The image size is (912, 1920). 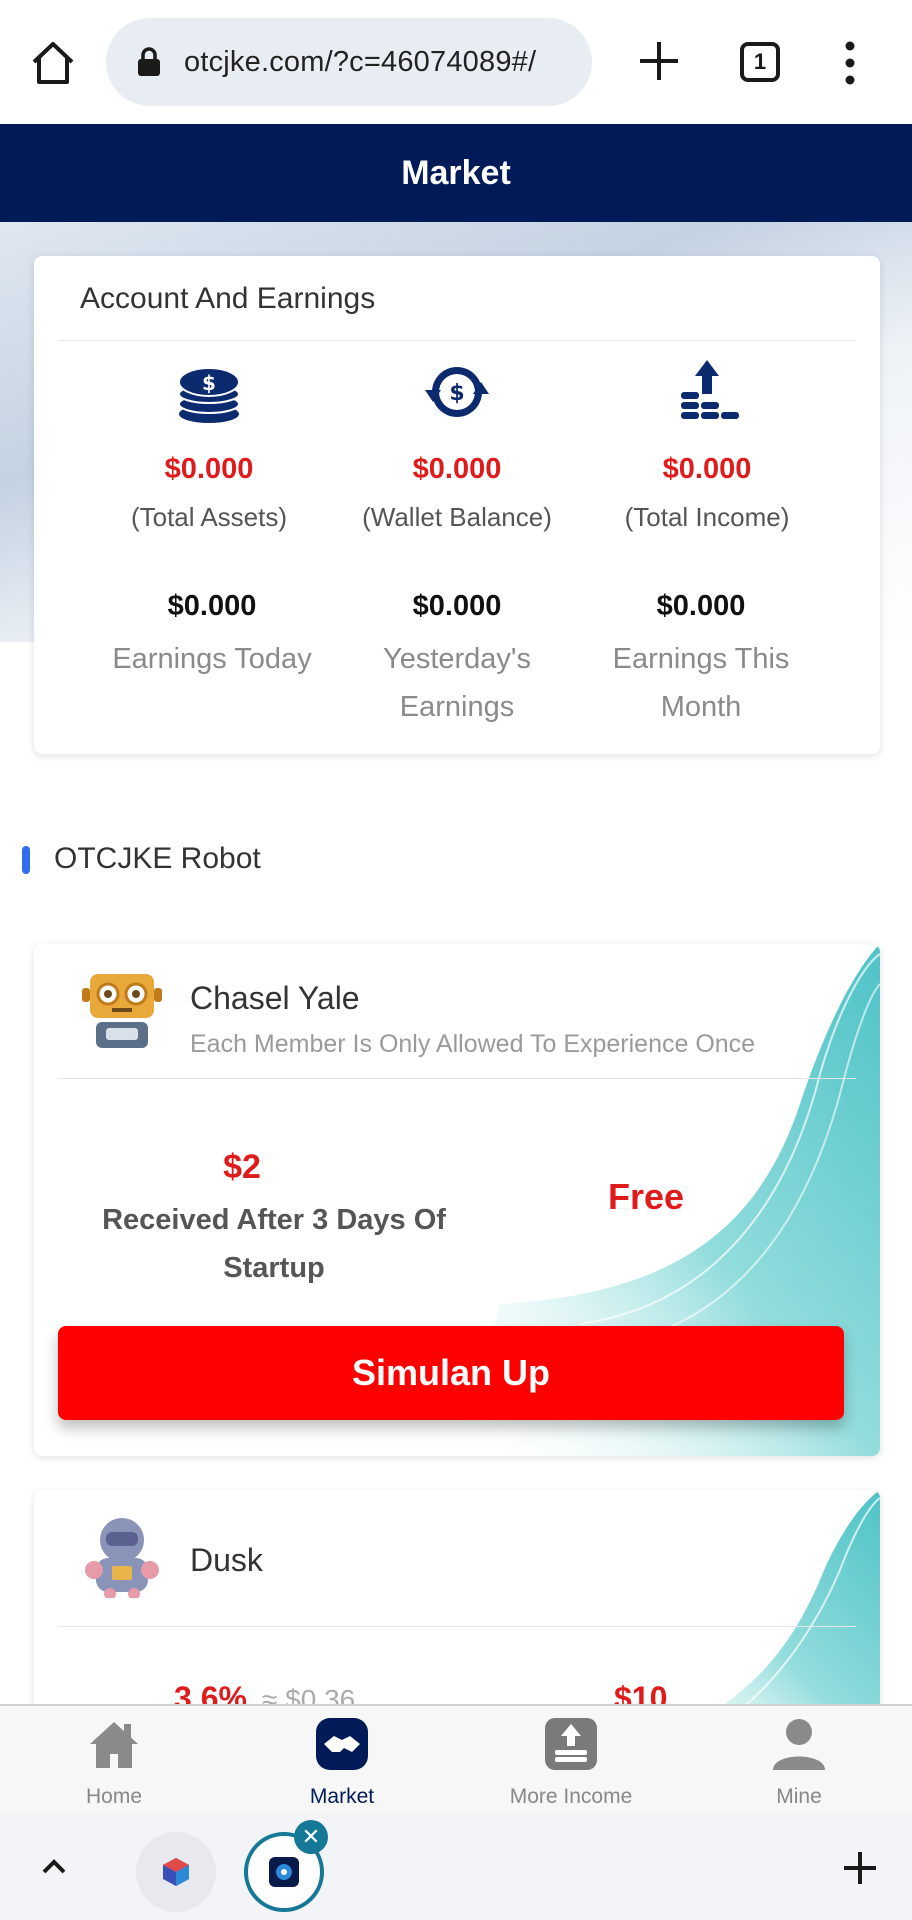 I want to click on tab-favicon, so click(x=176, y=1872).